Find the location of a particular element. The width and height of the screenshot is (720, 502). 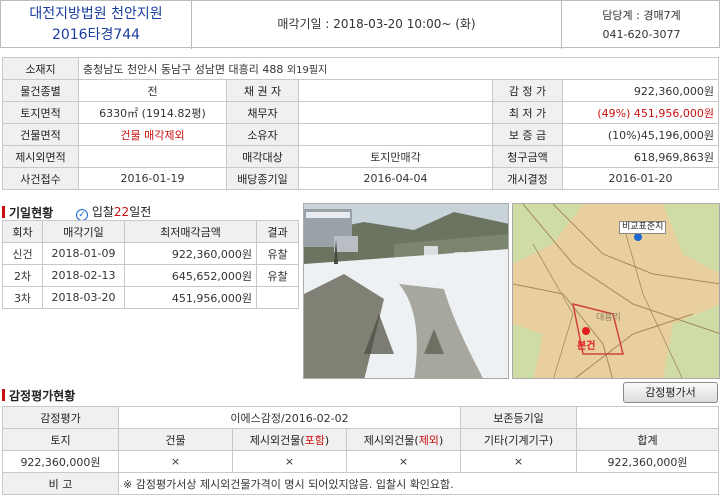

info-label: 최 저 가 is located at coordinates (527, 112).